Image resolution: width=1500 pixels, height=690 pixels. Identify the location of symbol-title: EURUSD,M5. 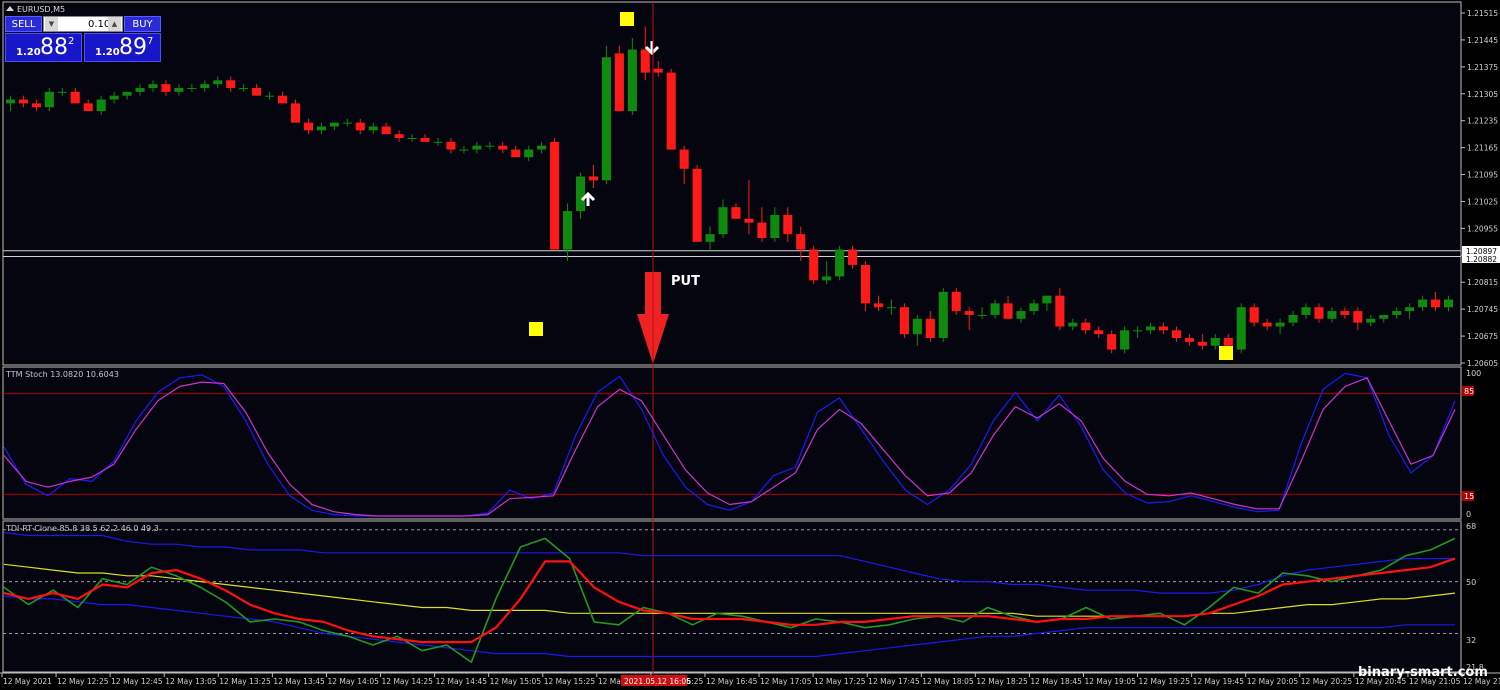
(41, 9).